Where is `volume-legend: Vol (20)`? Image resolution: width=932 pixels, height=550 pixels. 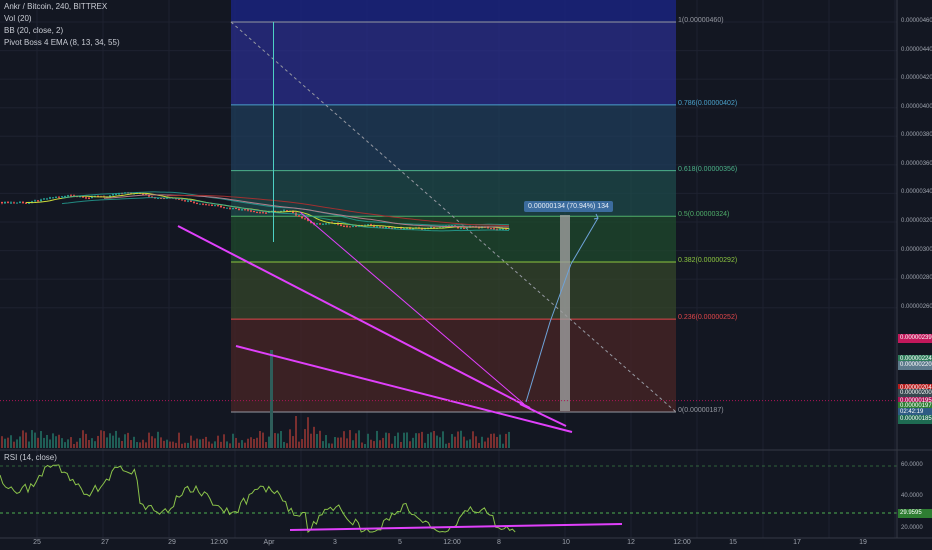 volume-legend: Vol (20) is located at coordinates (18, 19).